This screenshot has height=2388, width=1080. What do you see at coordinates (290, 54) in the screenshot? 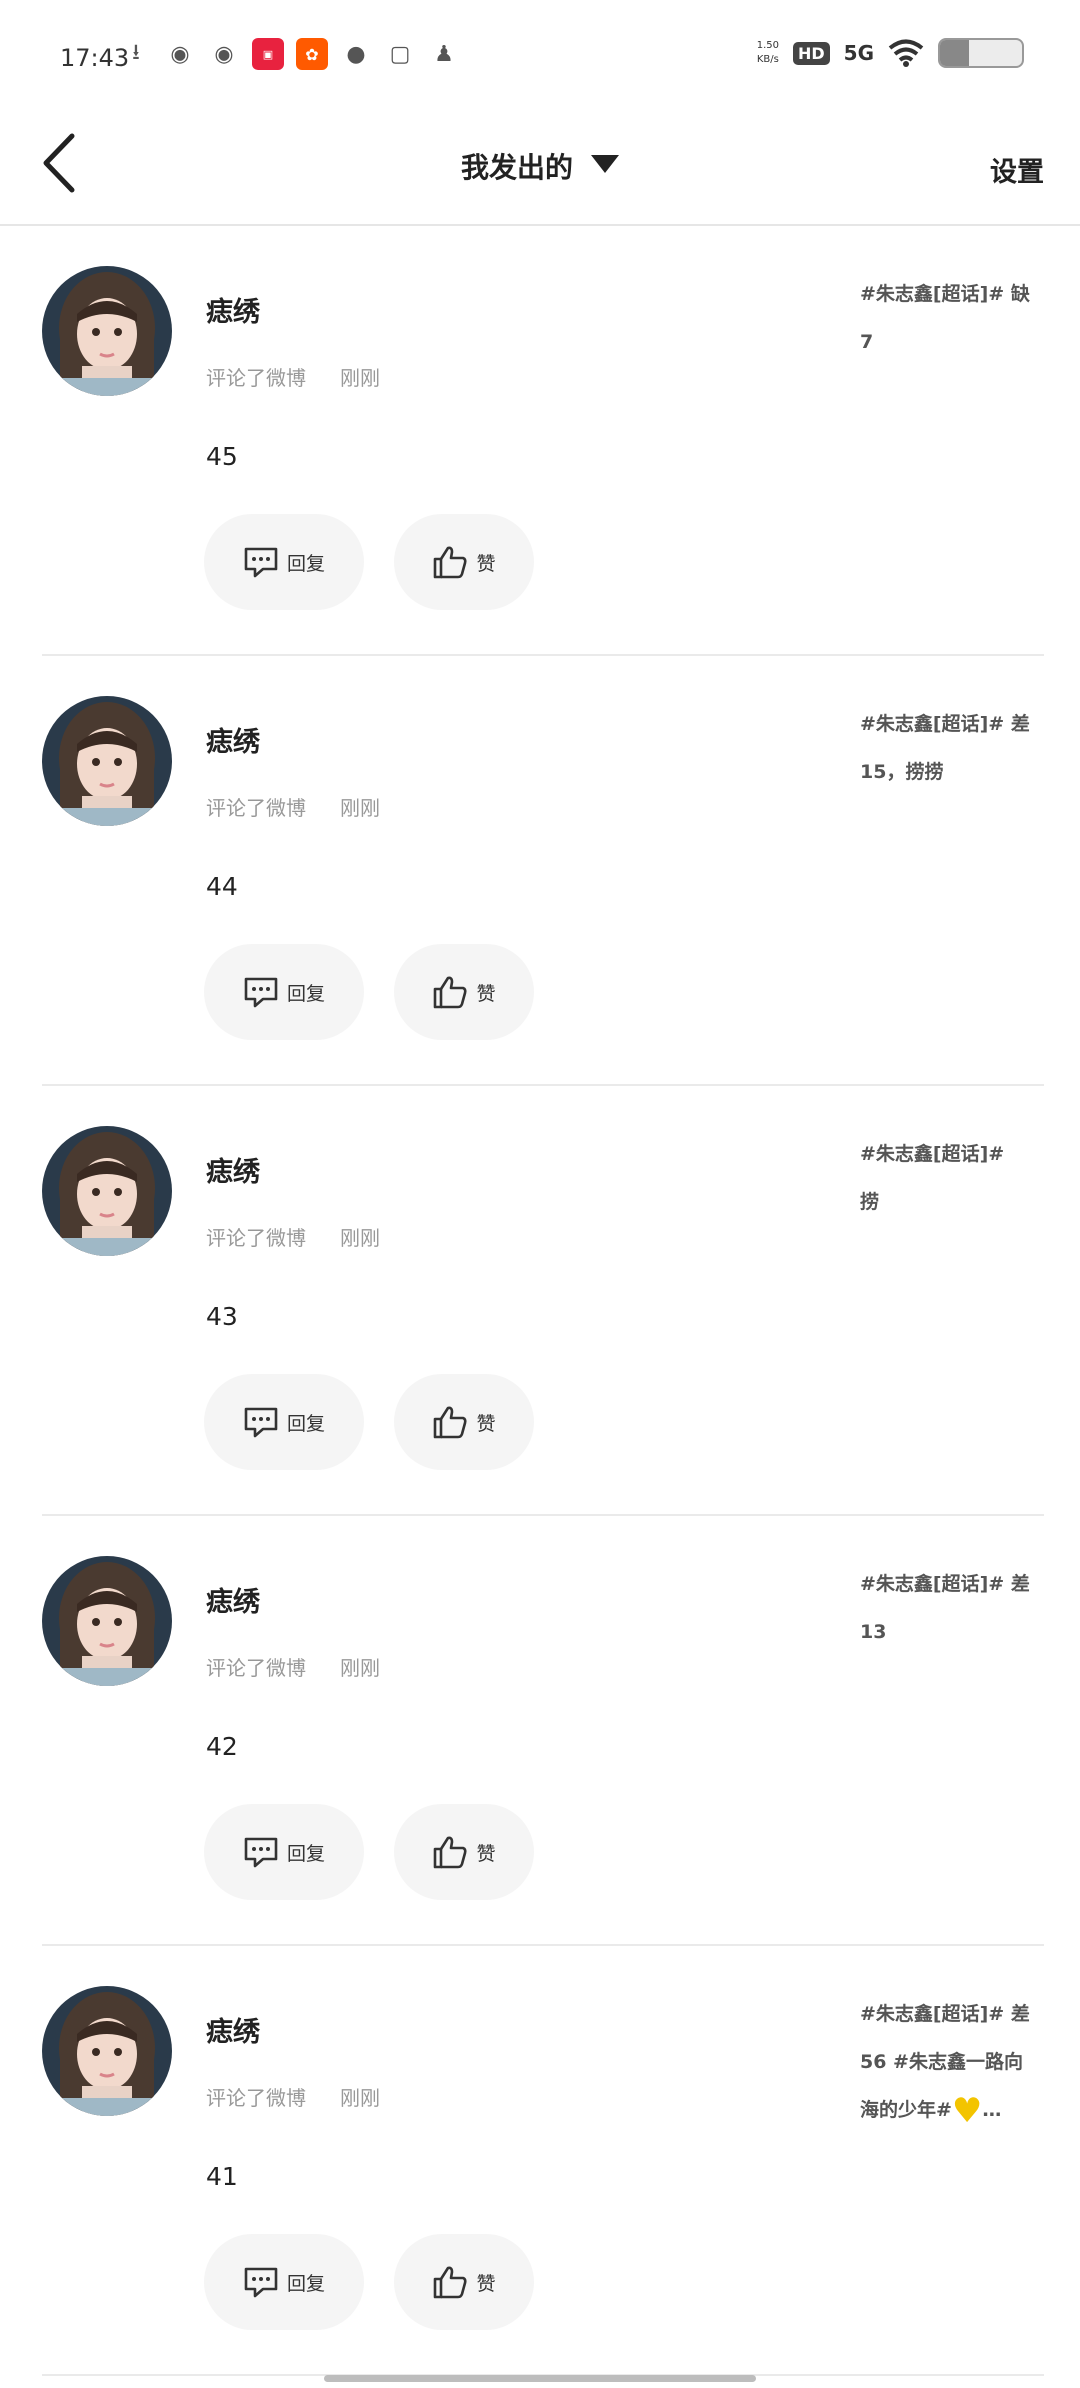
I see `notification-icons: ⭳ ◉ ◉ ▣ ✿ ● ▢ ♟` at bounding box center [290, 54].